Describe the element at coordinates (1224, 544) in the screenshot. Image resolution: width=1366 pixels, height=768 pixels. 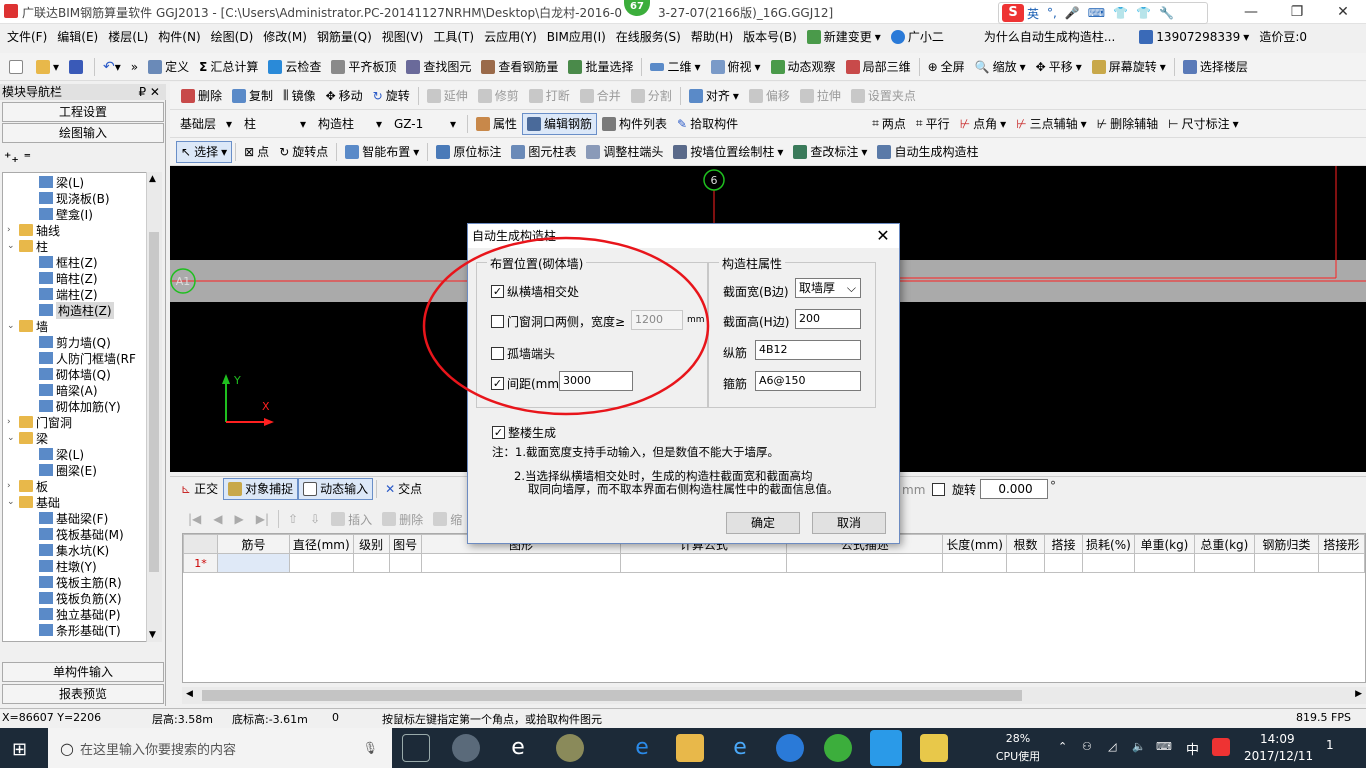
I see `col-total-weight: 总重(kg)` at that location.